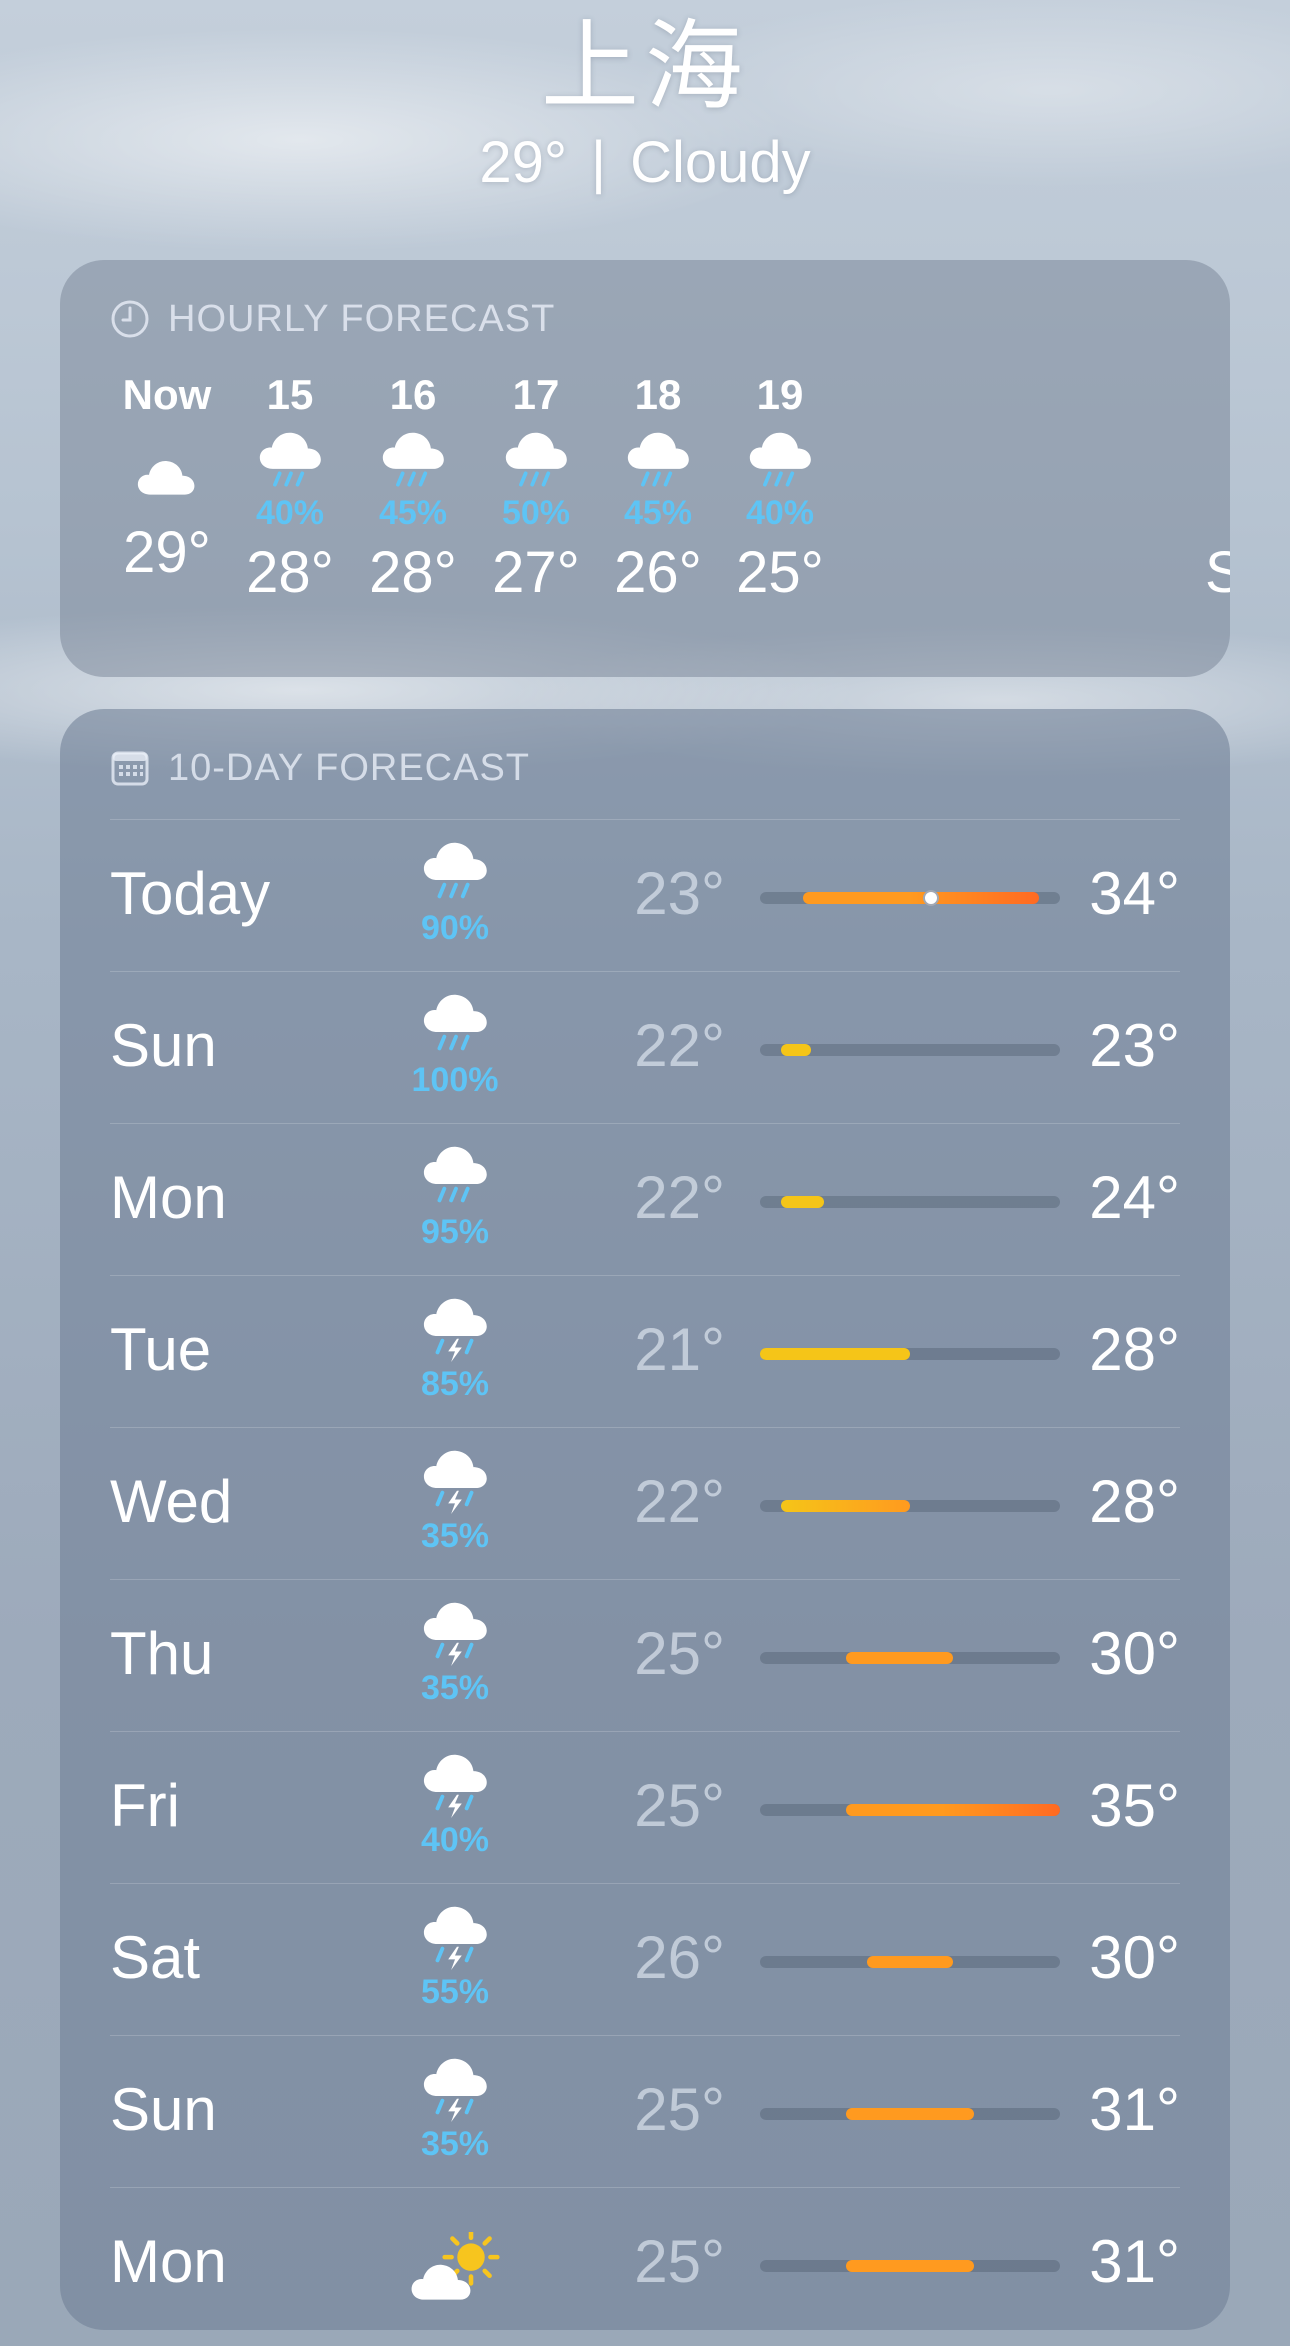 Image resolution: width=1290 pixels, height=2346 pixels. I want to click on daily-row: Thu 35% 25° 30°, so click(645, 1655).